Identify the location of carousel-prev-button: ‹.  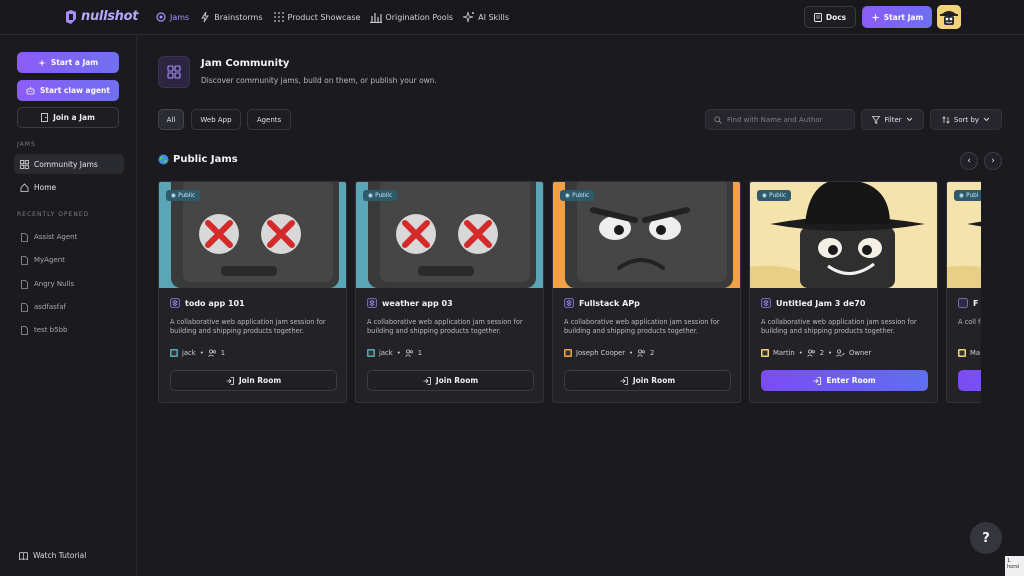
(969, 161).